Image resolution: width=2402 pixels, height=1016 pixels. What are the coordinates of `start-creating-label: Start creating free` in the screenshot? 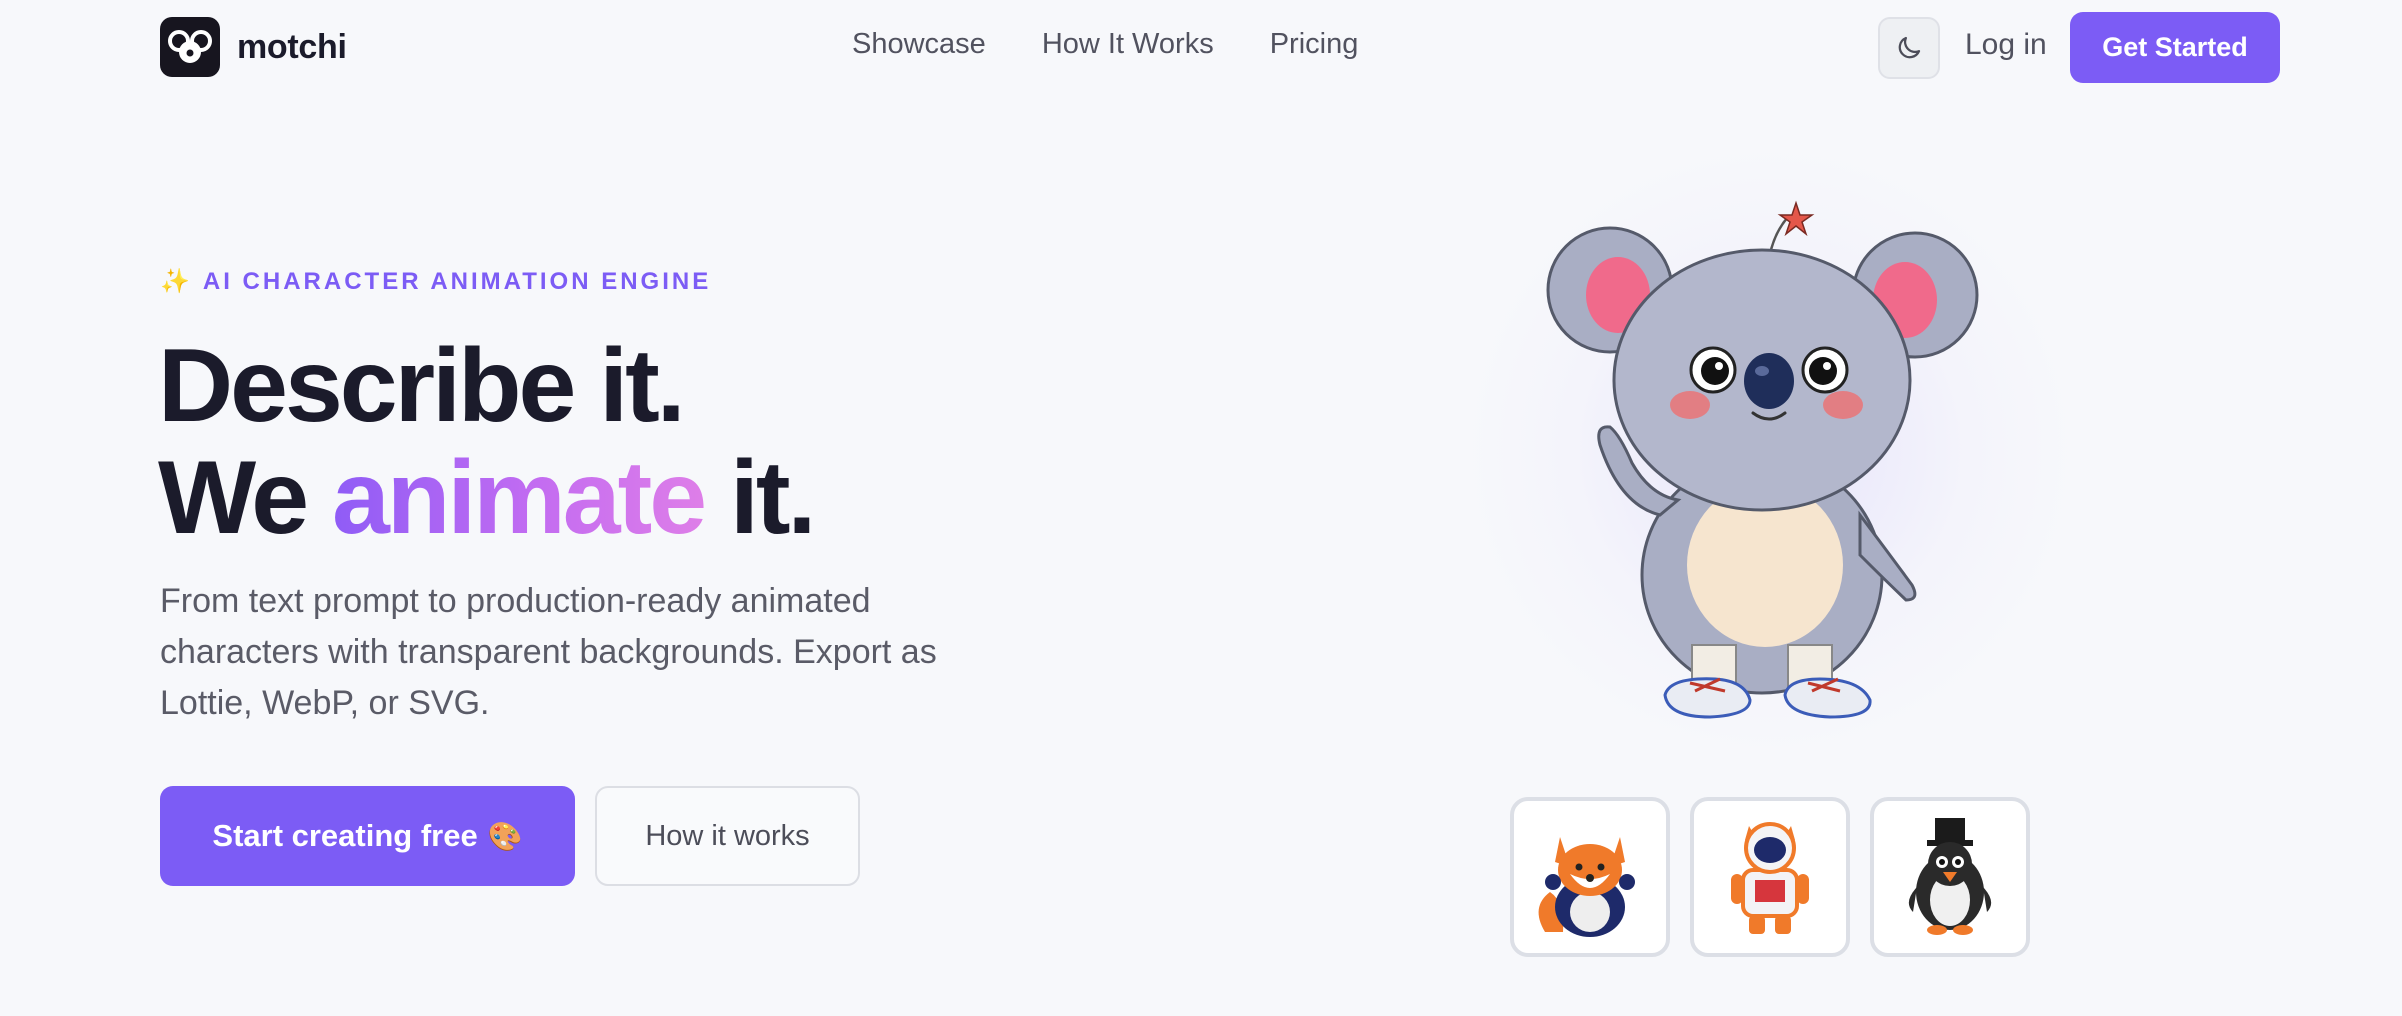 It's located at (345, 835).